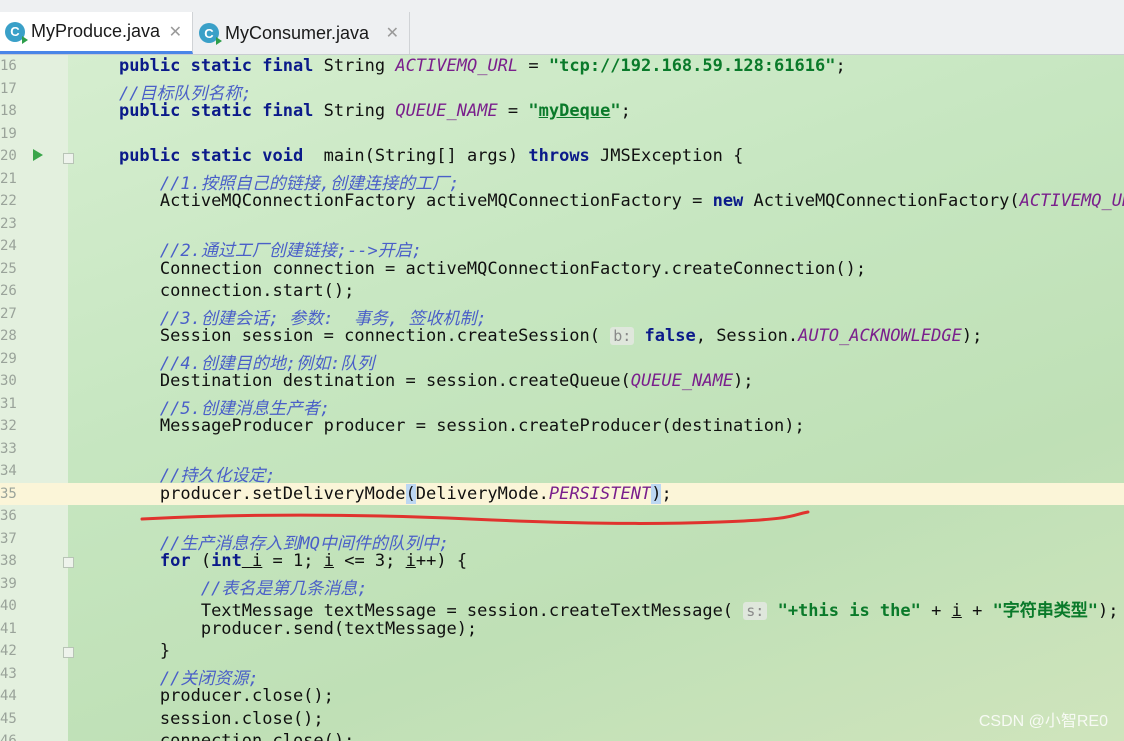 This screenshot has width=1124, height=741. I want to click on tab-label: MyProduce.java, so click(96, 31).